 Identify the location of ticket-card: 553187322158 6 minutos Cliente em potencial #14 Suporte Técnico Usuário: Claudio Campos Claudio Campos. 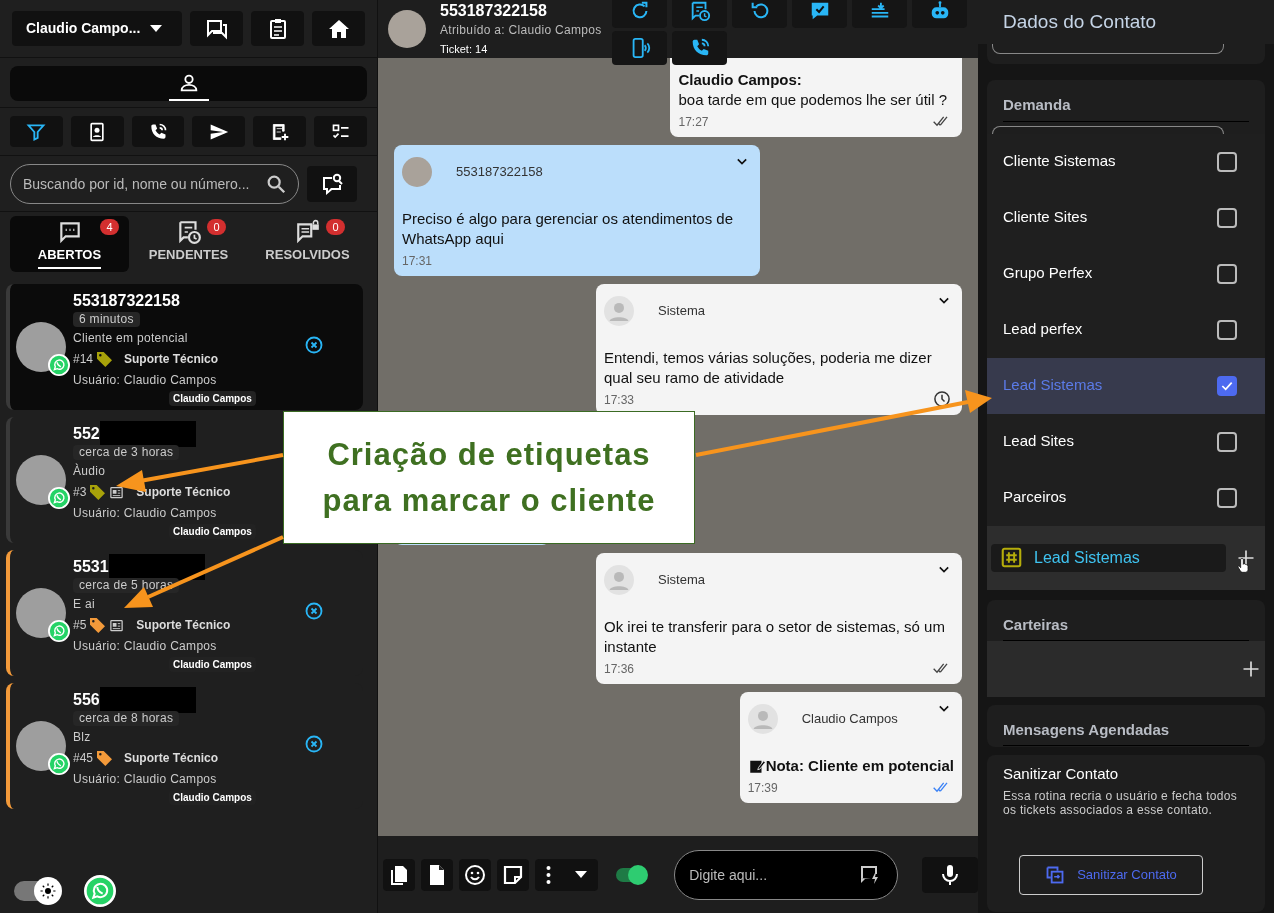
(184, 347).